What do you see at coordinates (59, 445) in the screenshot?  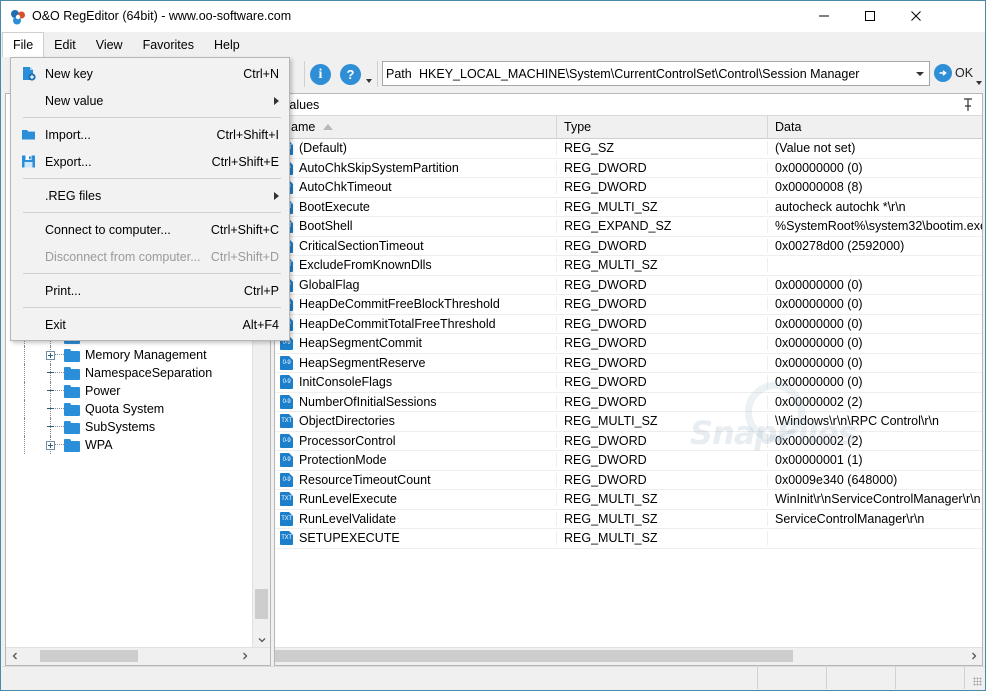 I see `tree-connector-line` at bounding box center [59, 445].